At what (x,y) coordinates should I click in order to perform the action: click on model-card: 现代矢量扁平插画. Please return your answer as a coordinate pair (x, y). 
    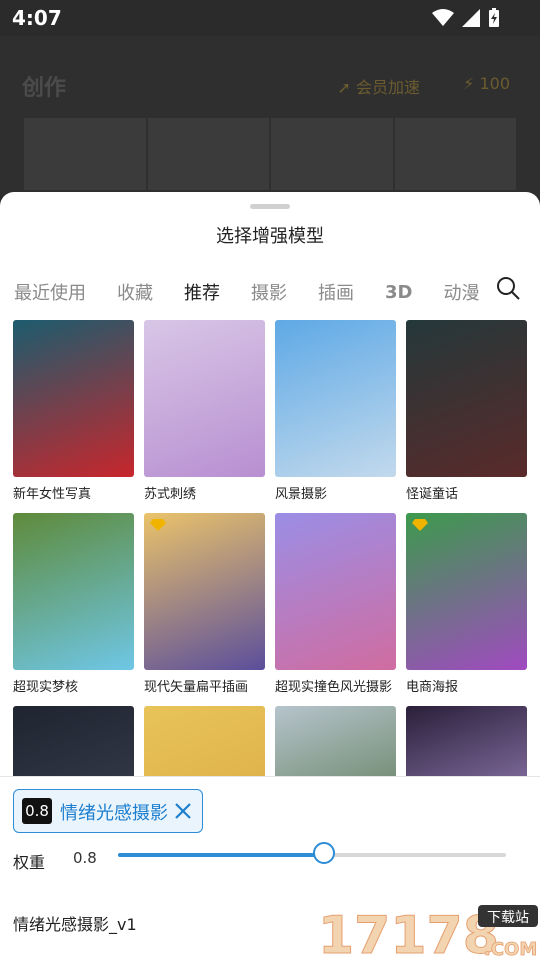
    Looking at the image, I should click on (204, 604).